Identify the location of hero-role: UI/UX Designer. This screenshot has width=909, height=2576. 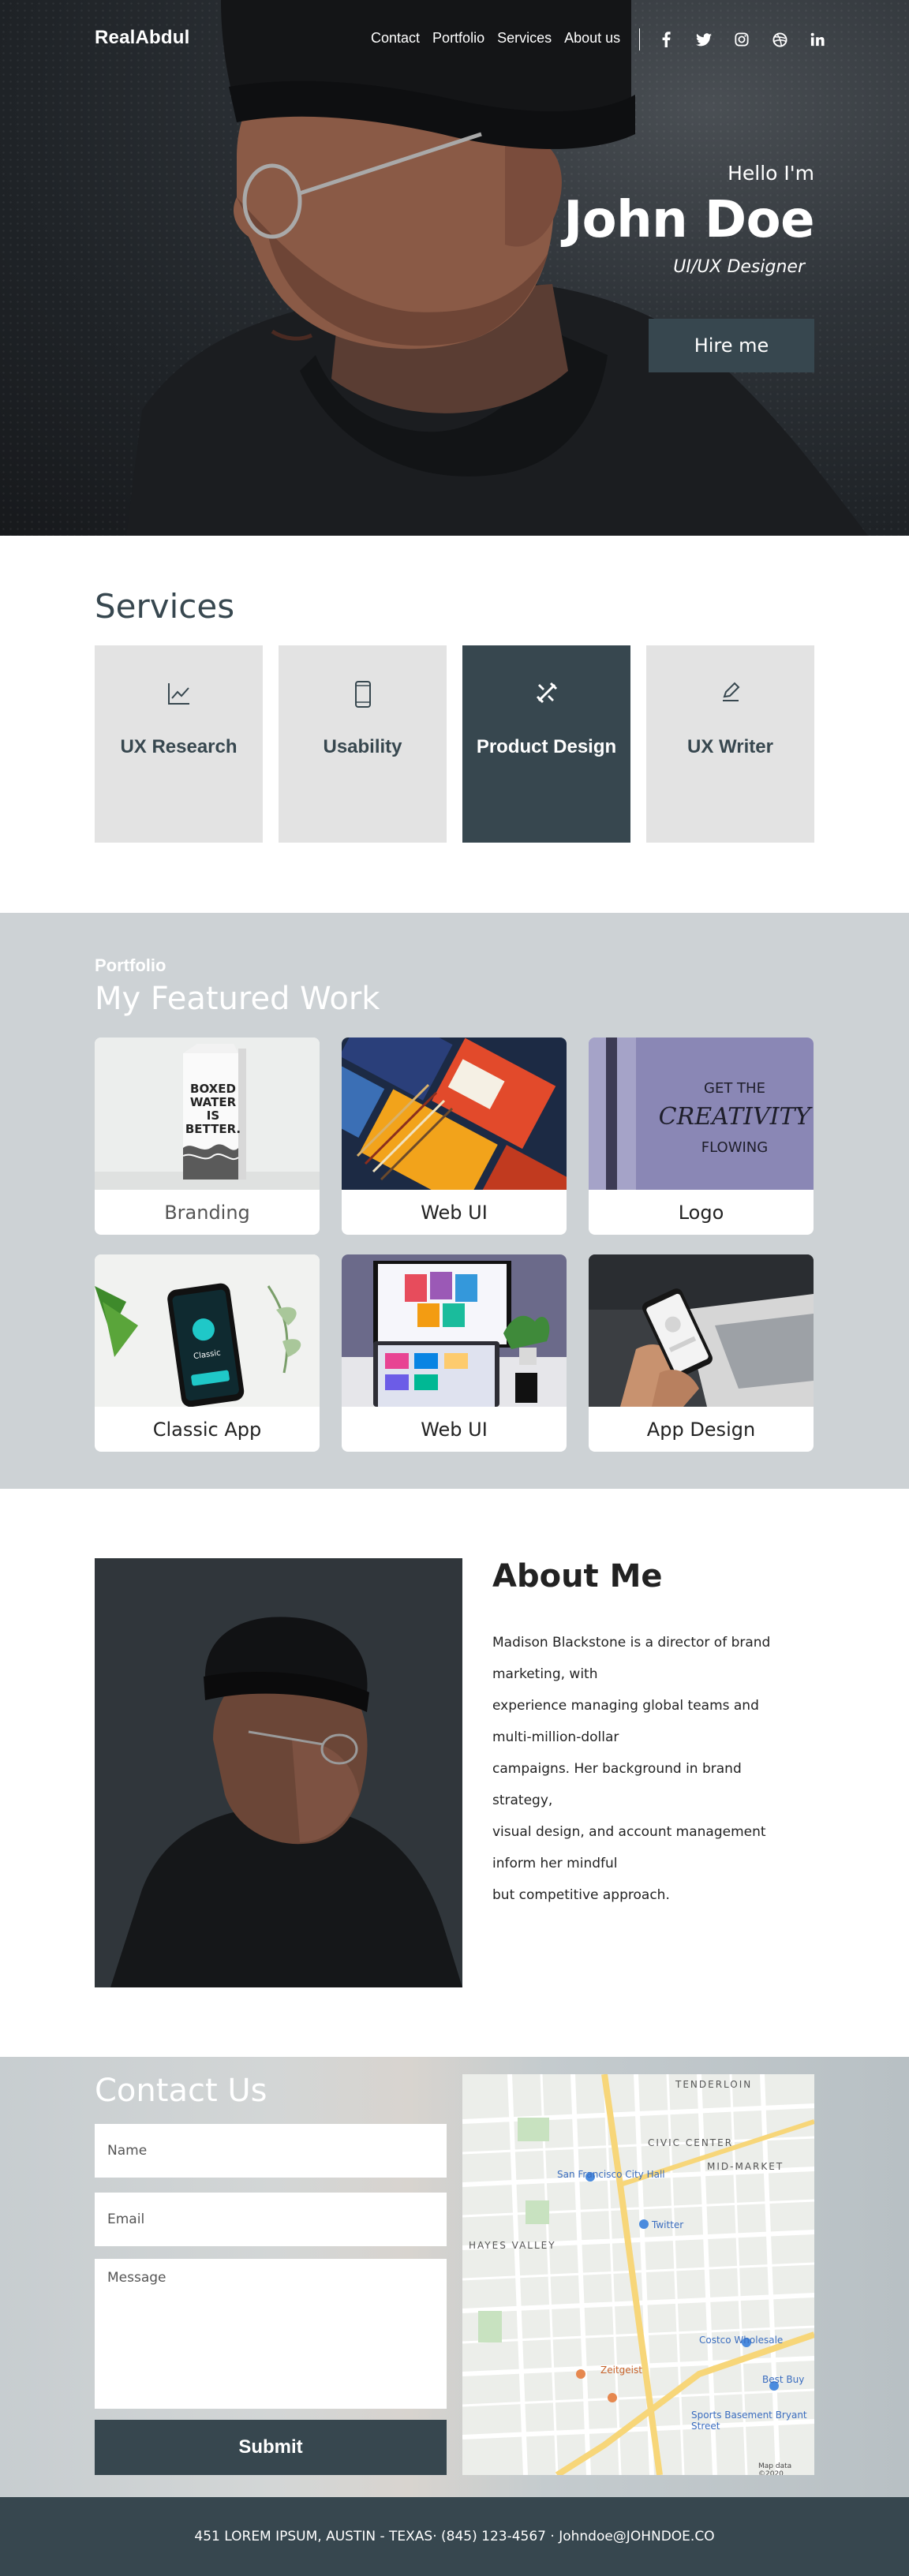
(739, 267).